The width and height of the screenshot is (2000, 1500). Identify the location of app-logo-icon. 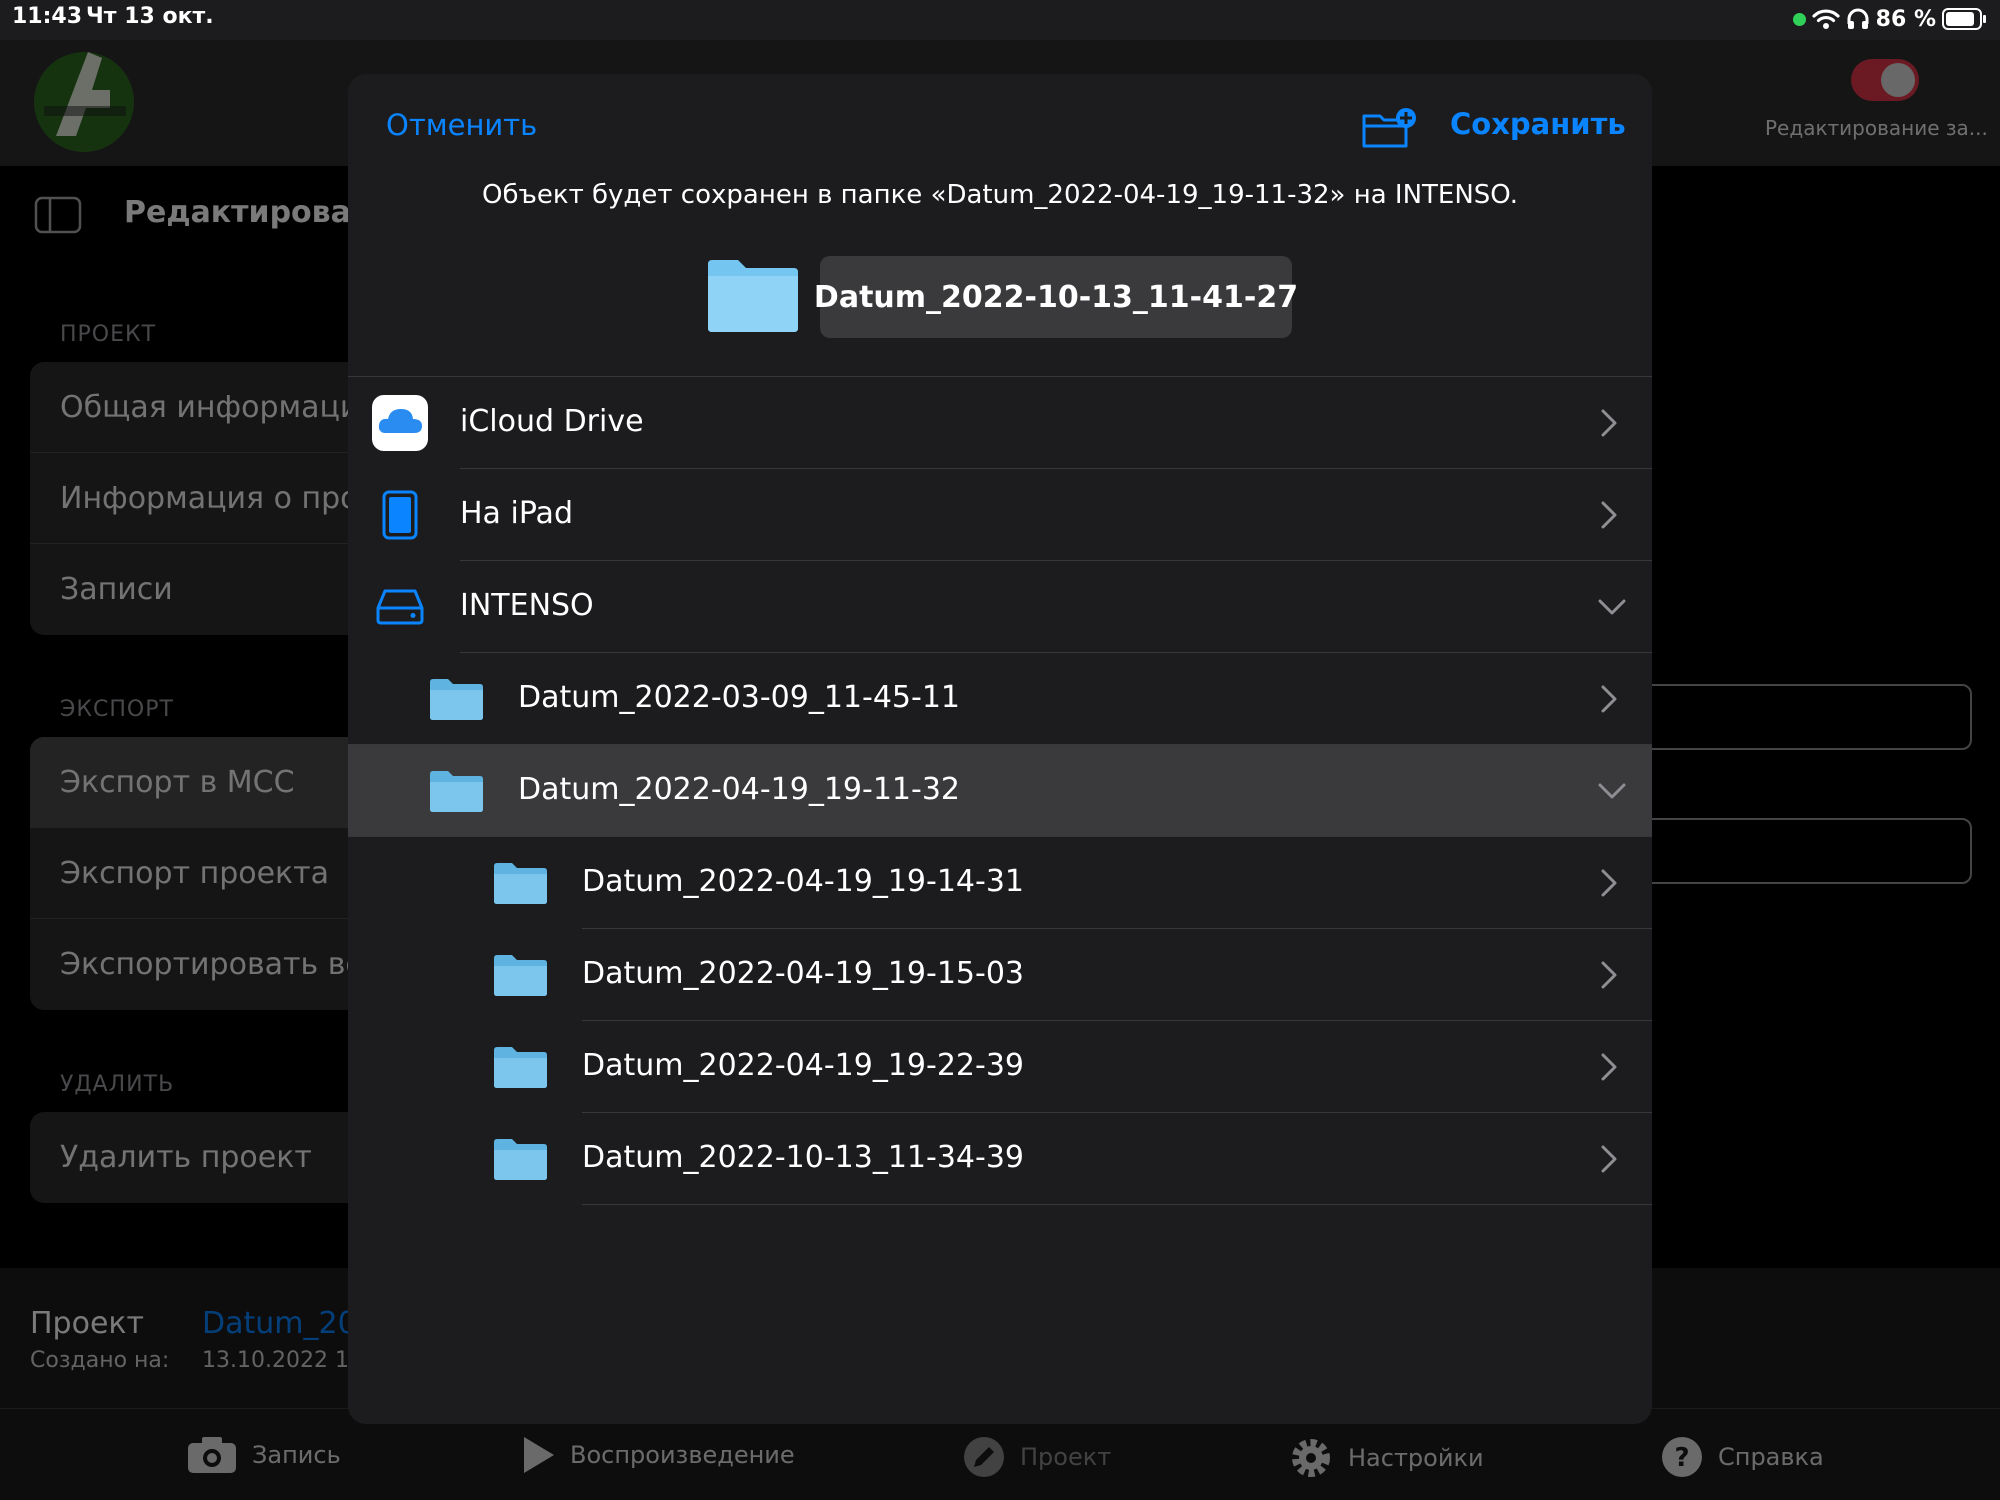
(84, 102).